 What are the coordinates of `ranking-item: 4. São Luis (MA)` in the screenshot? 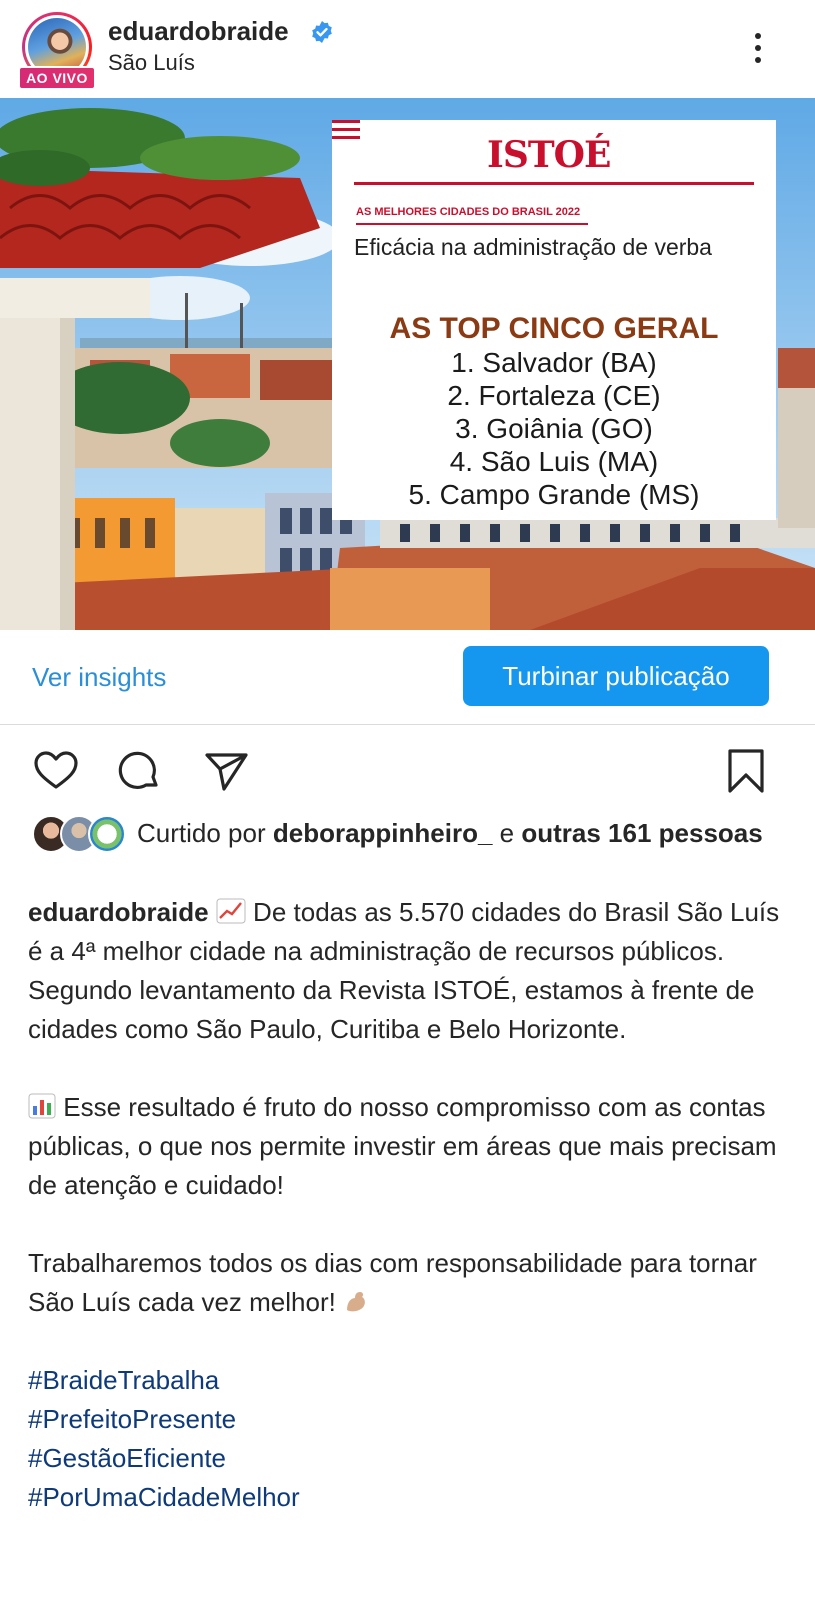 It's located at (554, 461).